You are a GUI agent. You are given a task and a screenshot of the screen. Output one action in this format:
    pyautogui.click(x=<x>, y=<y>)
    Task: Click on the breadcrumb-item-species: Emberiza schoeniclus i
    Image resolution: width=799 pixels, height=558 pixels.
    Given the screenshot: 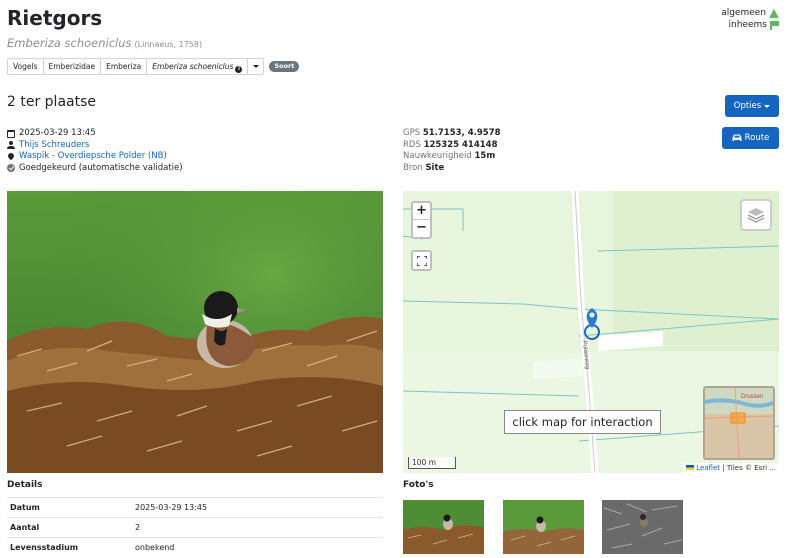 What is the action you would take?
    pyautogui.click(x=197, y=66)
    